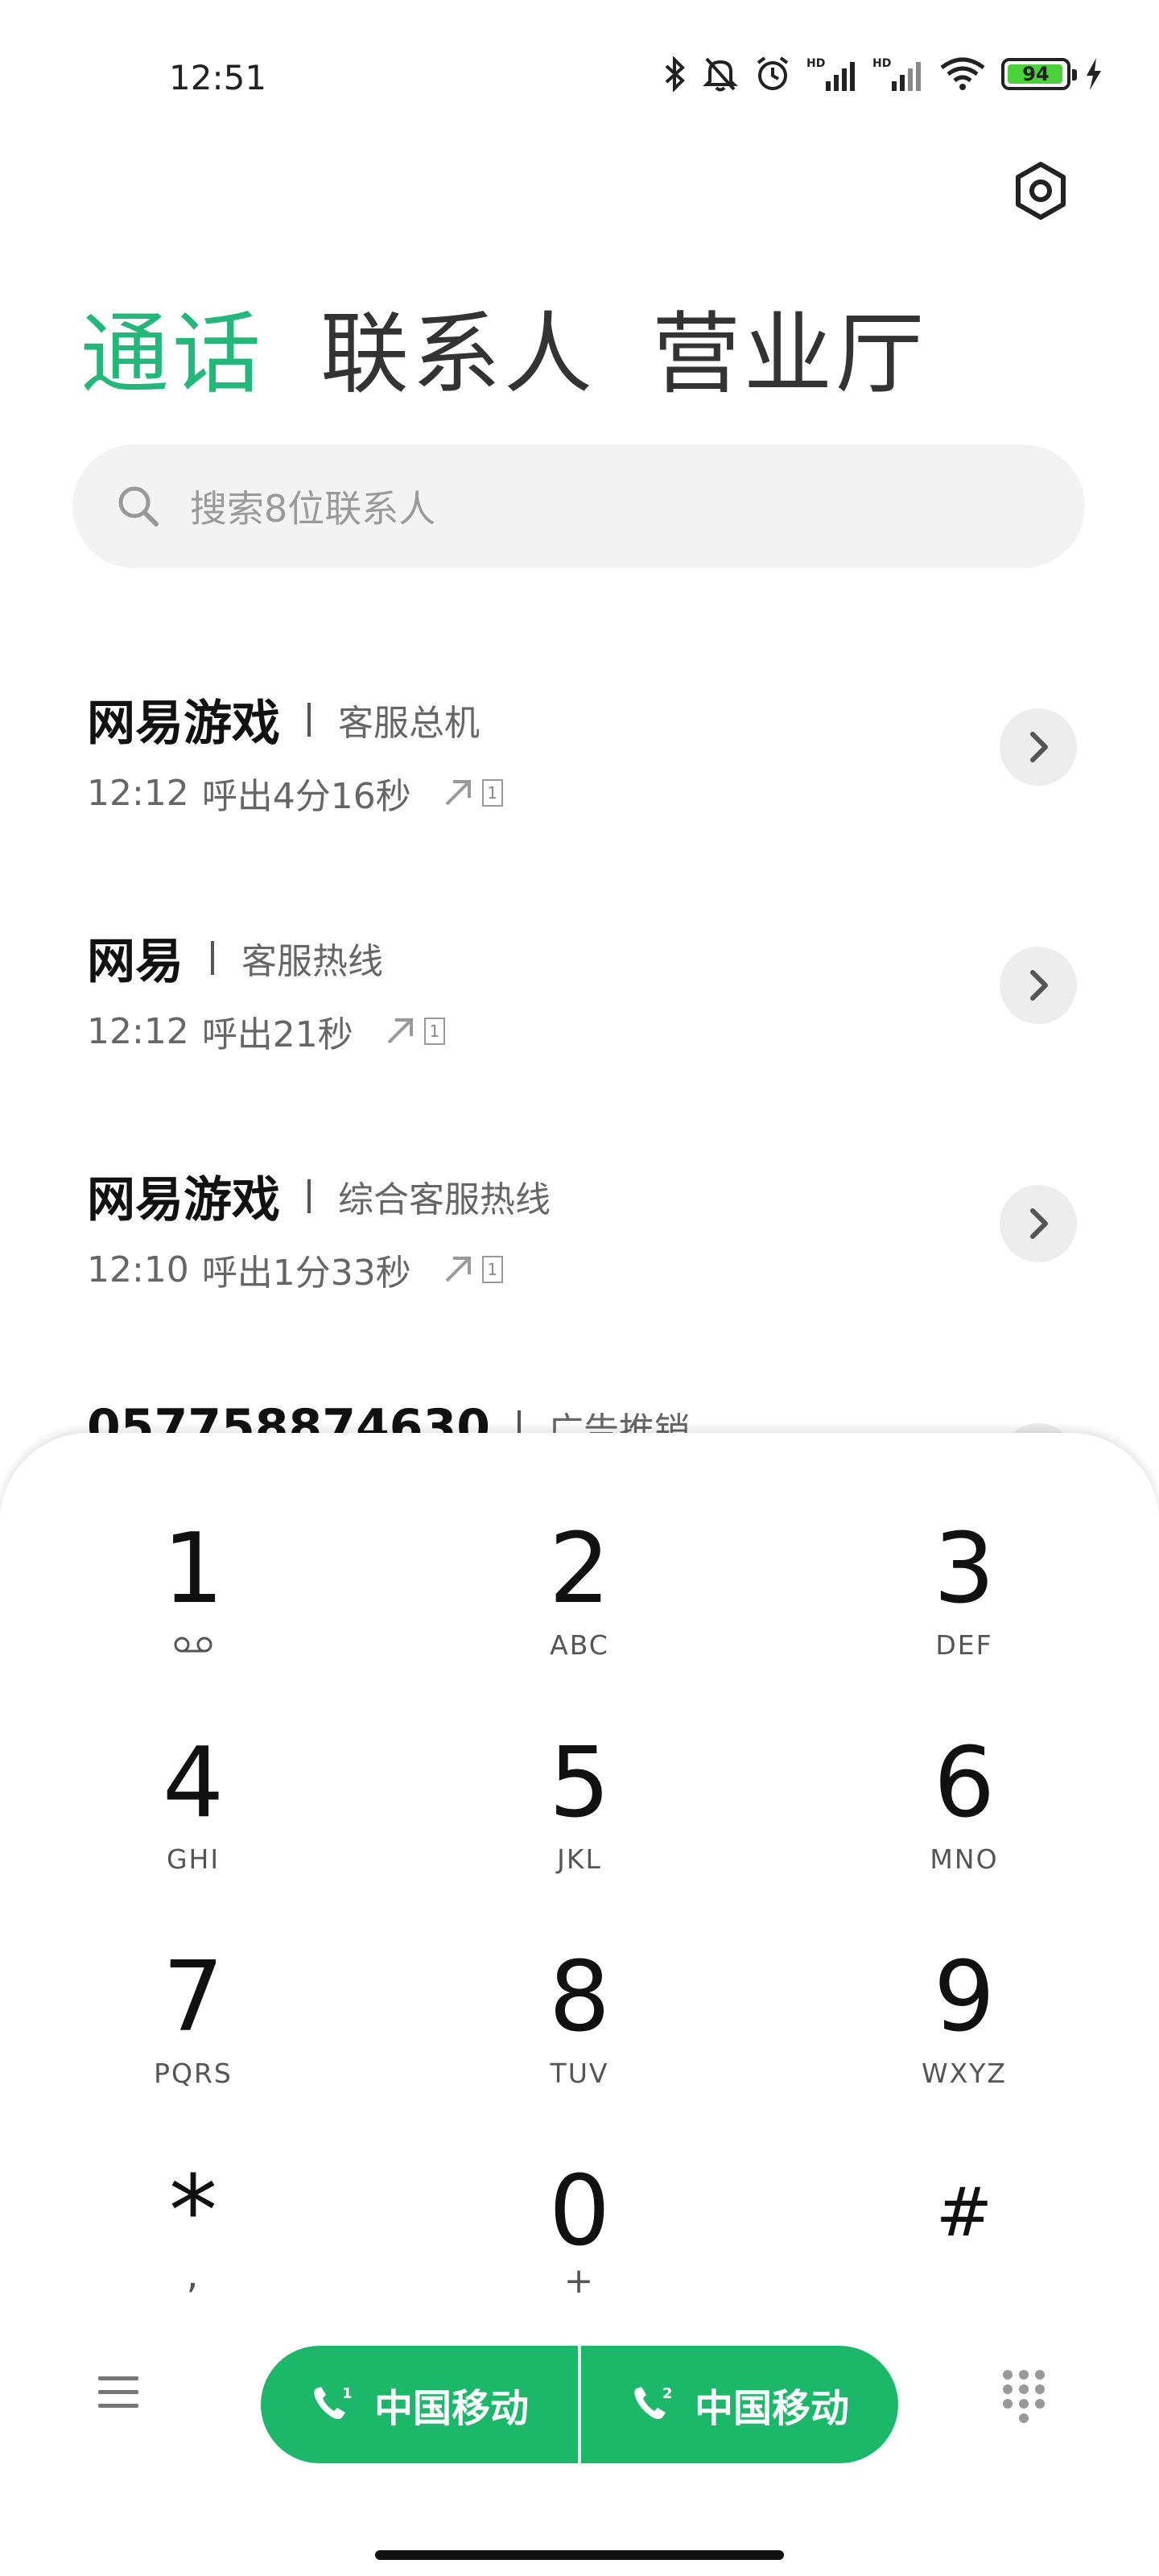  What do you see at coordinates (964, 2073) in the screenshot?
I see `key-letters: WXYZ` at bounding box center [964, 2073].